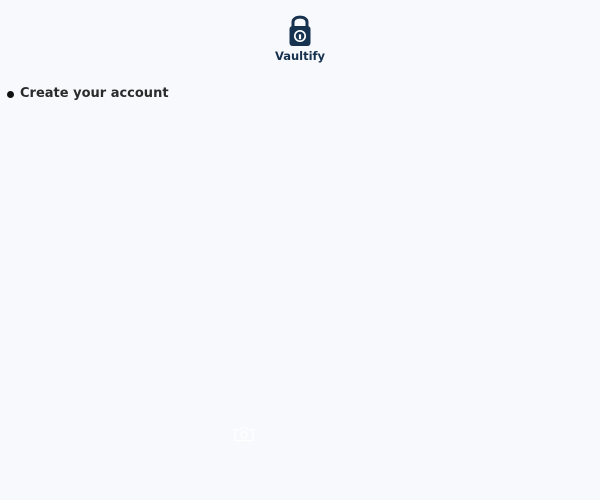 This screenshot has height=500, width=600. I want to click on brand-name: Vaultify, so click(300, 56).